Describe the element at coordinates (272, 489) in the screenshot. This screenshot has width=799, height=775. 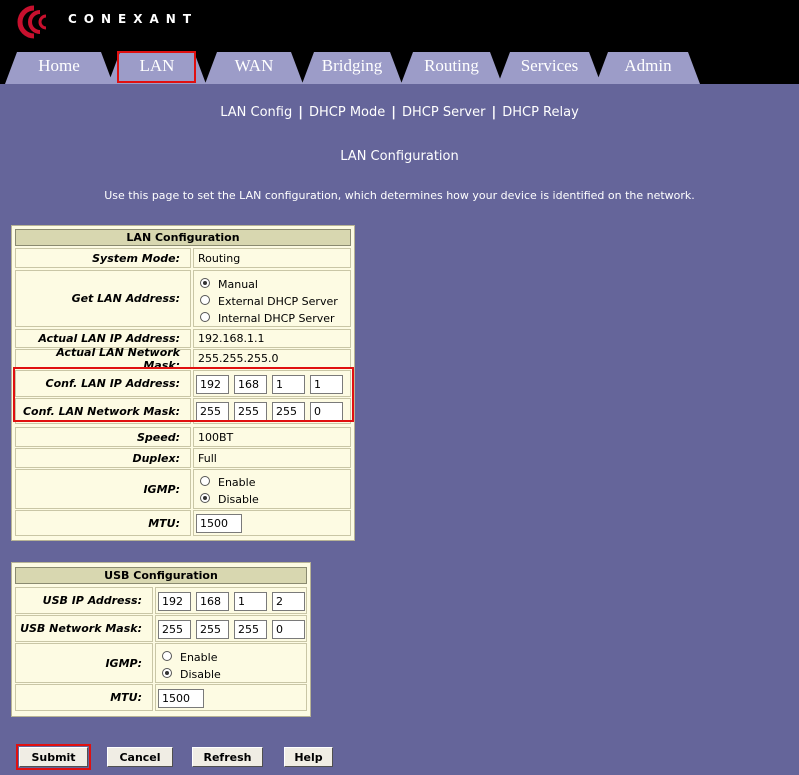
I see `lan-igmp-options: Enable Disable` at that location.